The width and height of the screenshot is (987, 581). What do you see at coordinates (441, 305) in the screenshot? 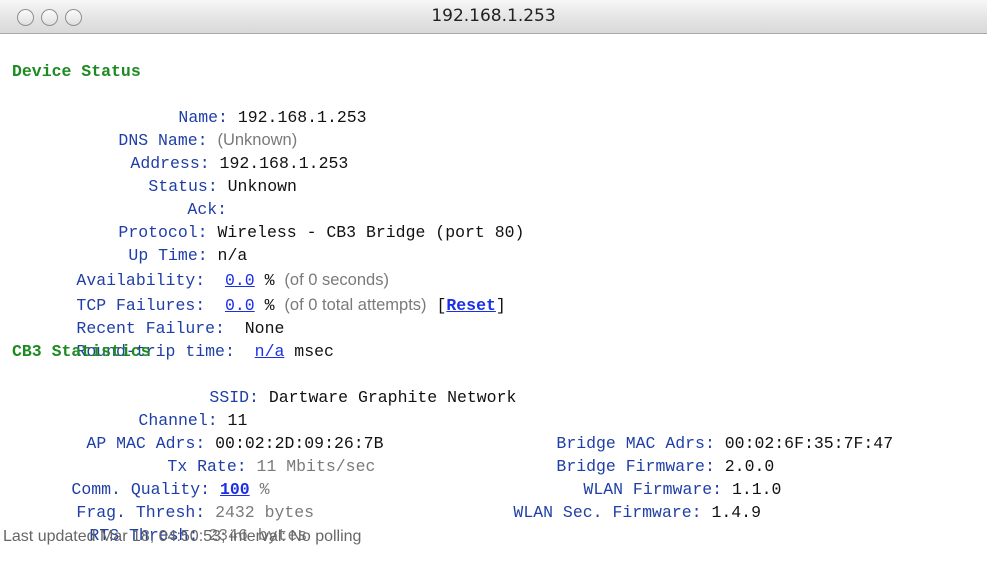
I see `reset-bracket-open: [` at bounding box center [441, 305].